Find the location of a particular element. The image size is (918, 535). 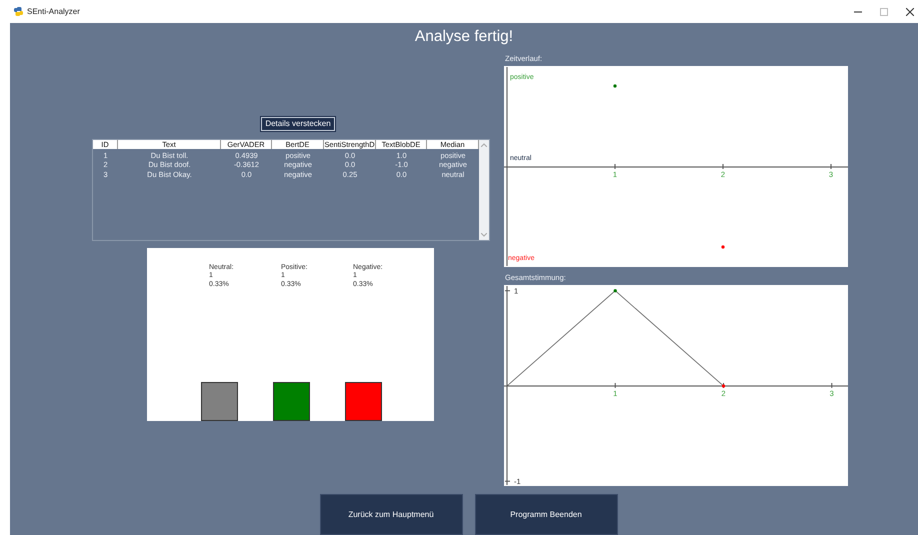

window-title: SEnti-Analyzer is located at coordinates (53, 11).